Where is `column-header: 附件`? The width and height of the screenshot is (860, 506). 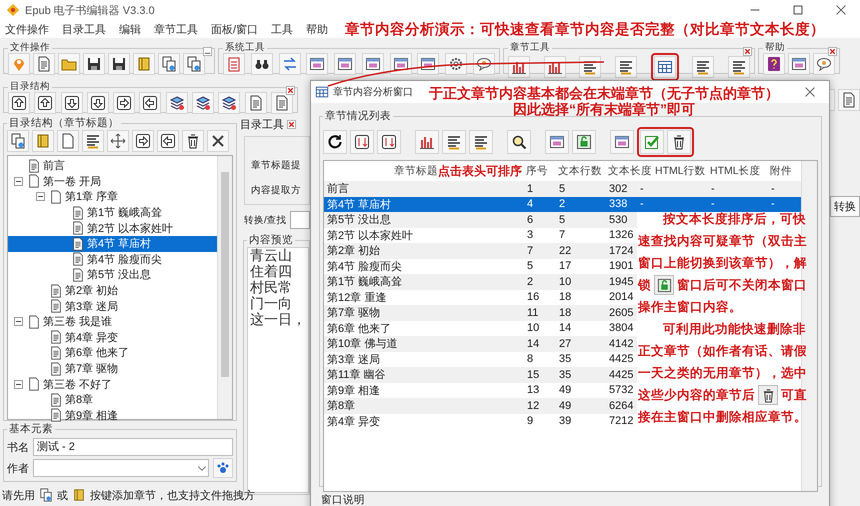 column-header: 附件 is located at coordinates (784, 171).